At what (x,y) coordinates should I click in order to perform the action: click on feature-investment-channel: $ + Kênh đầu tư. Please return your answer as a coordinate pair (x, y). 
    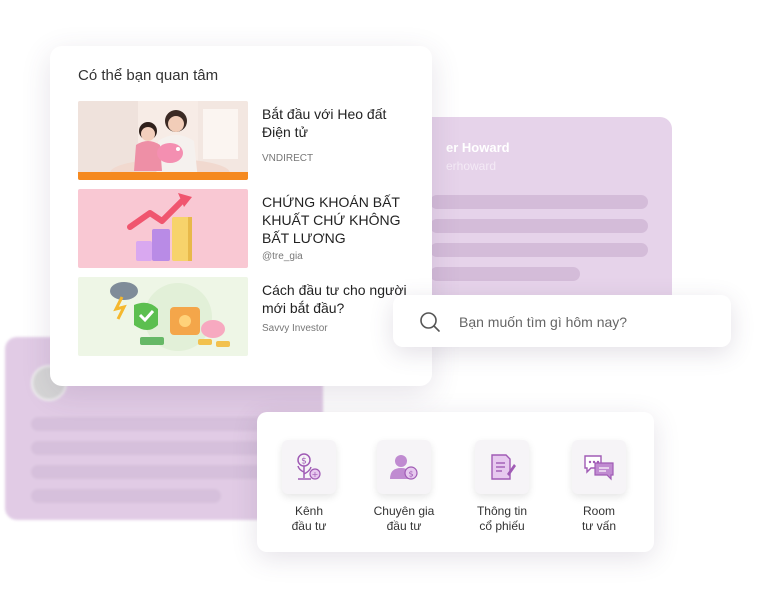
    Looking at the image, I should click on (309, 487).